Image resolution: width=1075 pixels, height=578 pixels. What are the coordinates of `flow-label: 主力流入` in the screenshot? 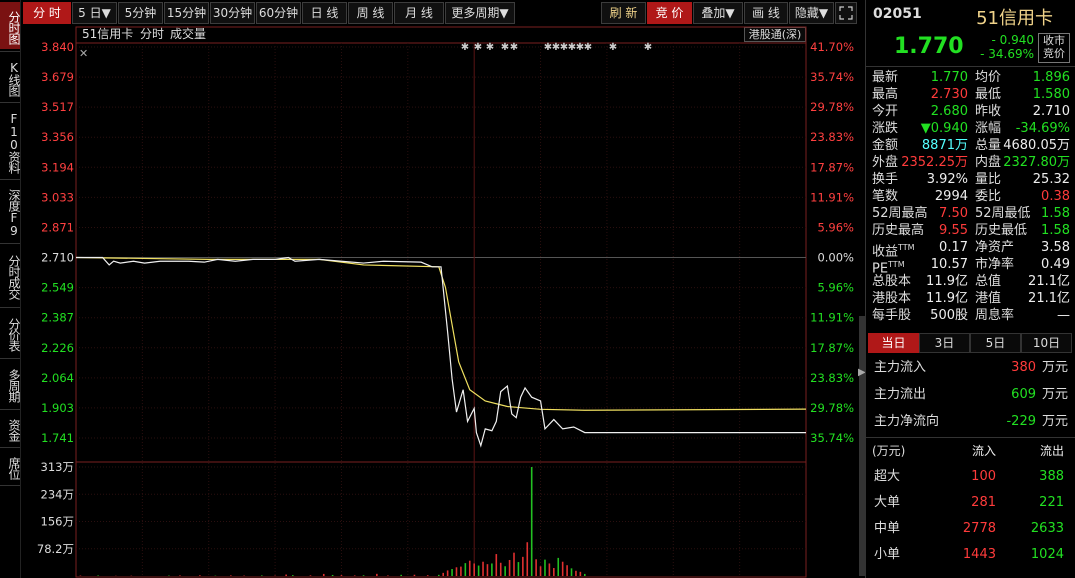 It's located at (900, 367).